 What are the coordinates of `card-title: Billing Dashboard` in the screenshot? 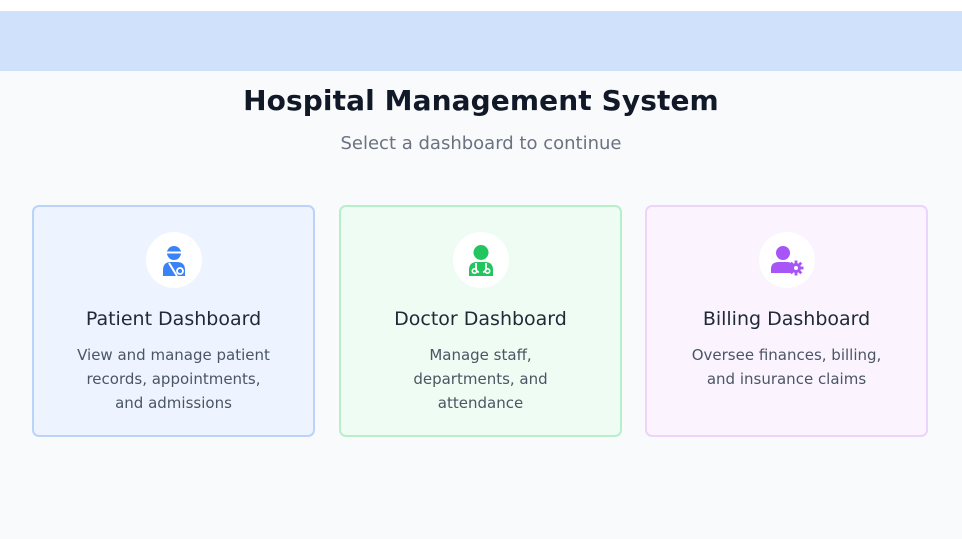 It's located at (786, 319).